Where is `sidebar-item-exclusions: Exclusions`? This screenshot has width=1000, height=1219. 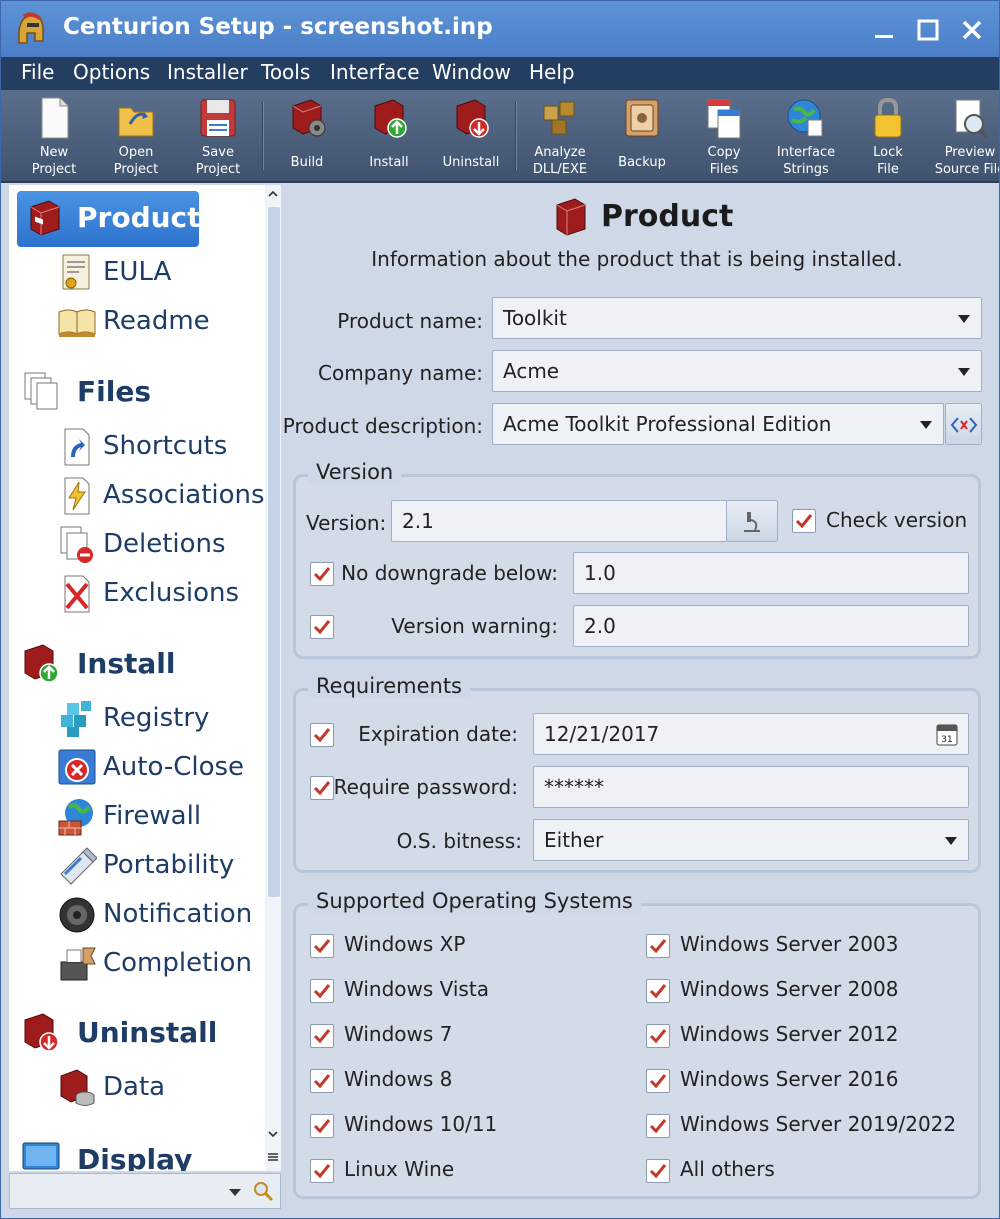 sidebar-item-exclusions: Exclusions is located at coordinates (137, 594).